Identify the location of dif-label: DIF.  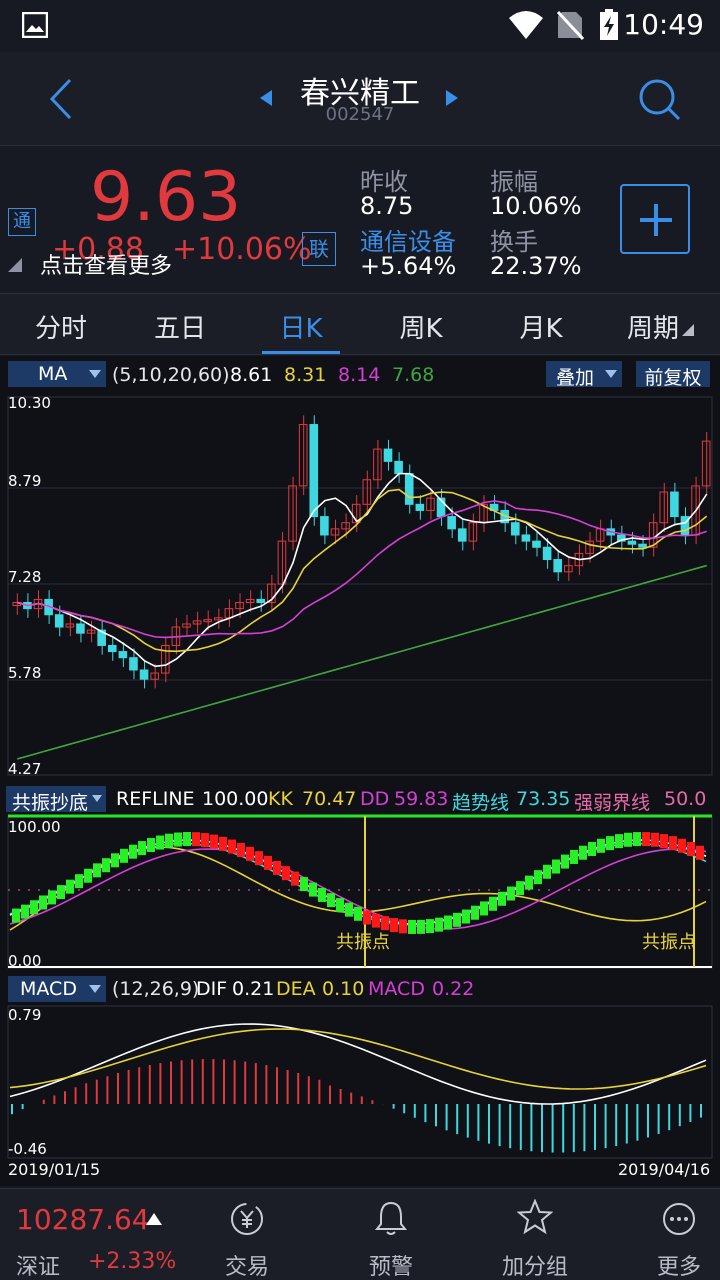
(212, 989).